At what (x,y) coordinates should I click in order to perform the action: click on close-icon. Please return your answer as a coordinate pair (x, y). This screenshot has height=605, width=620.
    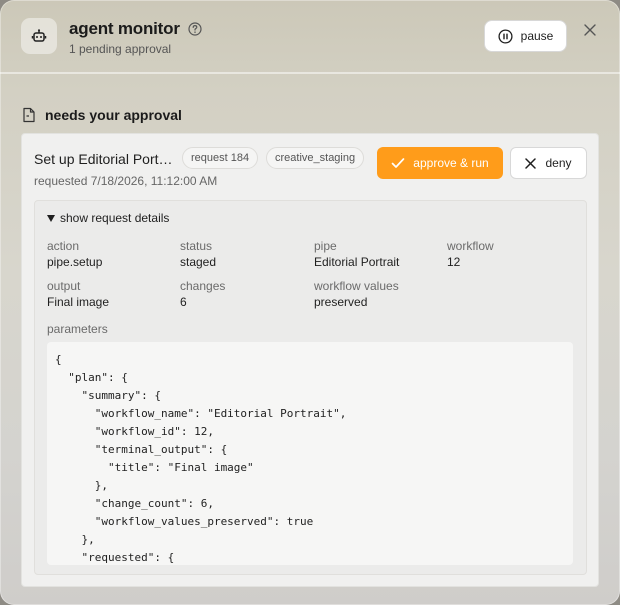
    Looking at the image, I should click on (590, 30).